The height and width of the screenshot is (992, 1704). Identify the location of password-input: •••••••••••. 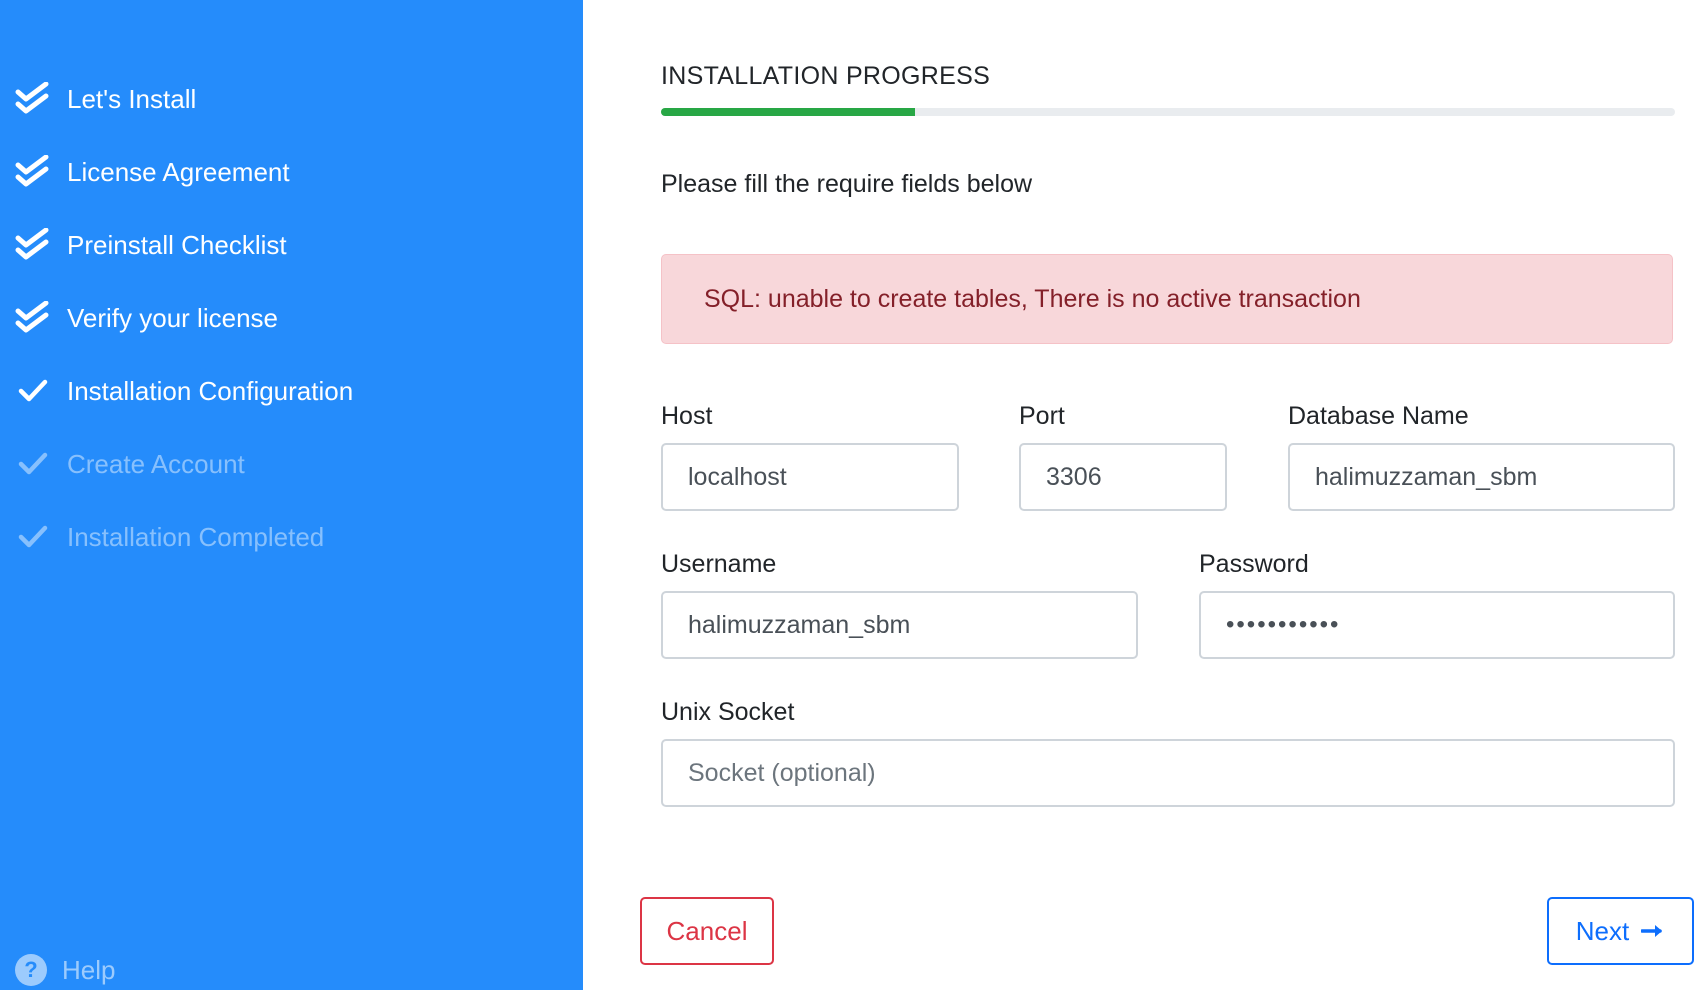
(1437, 625).